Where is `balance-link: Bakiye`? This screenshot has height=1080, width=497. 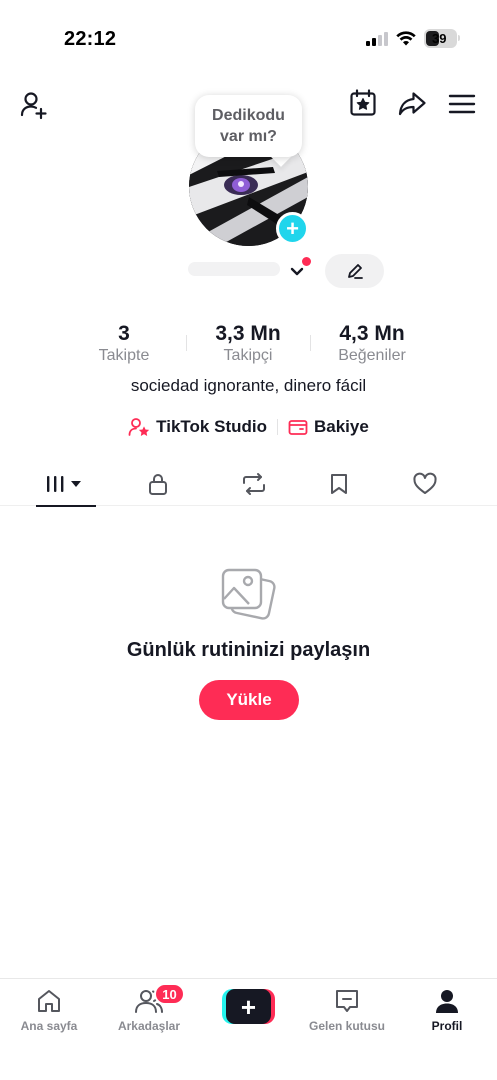
balance-link: Bakiye is located at coordinates (328, 427).